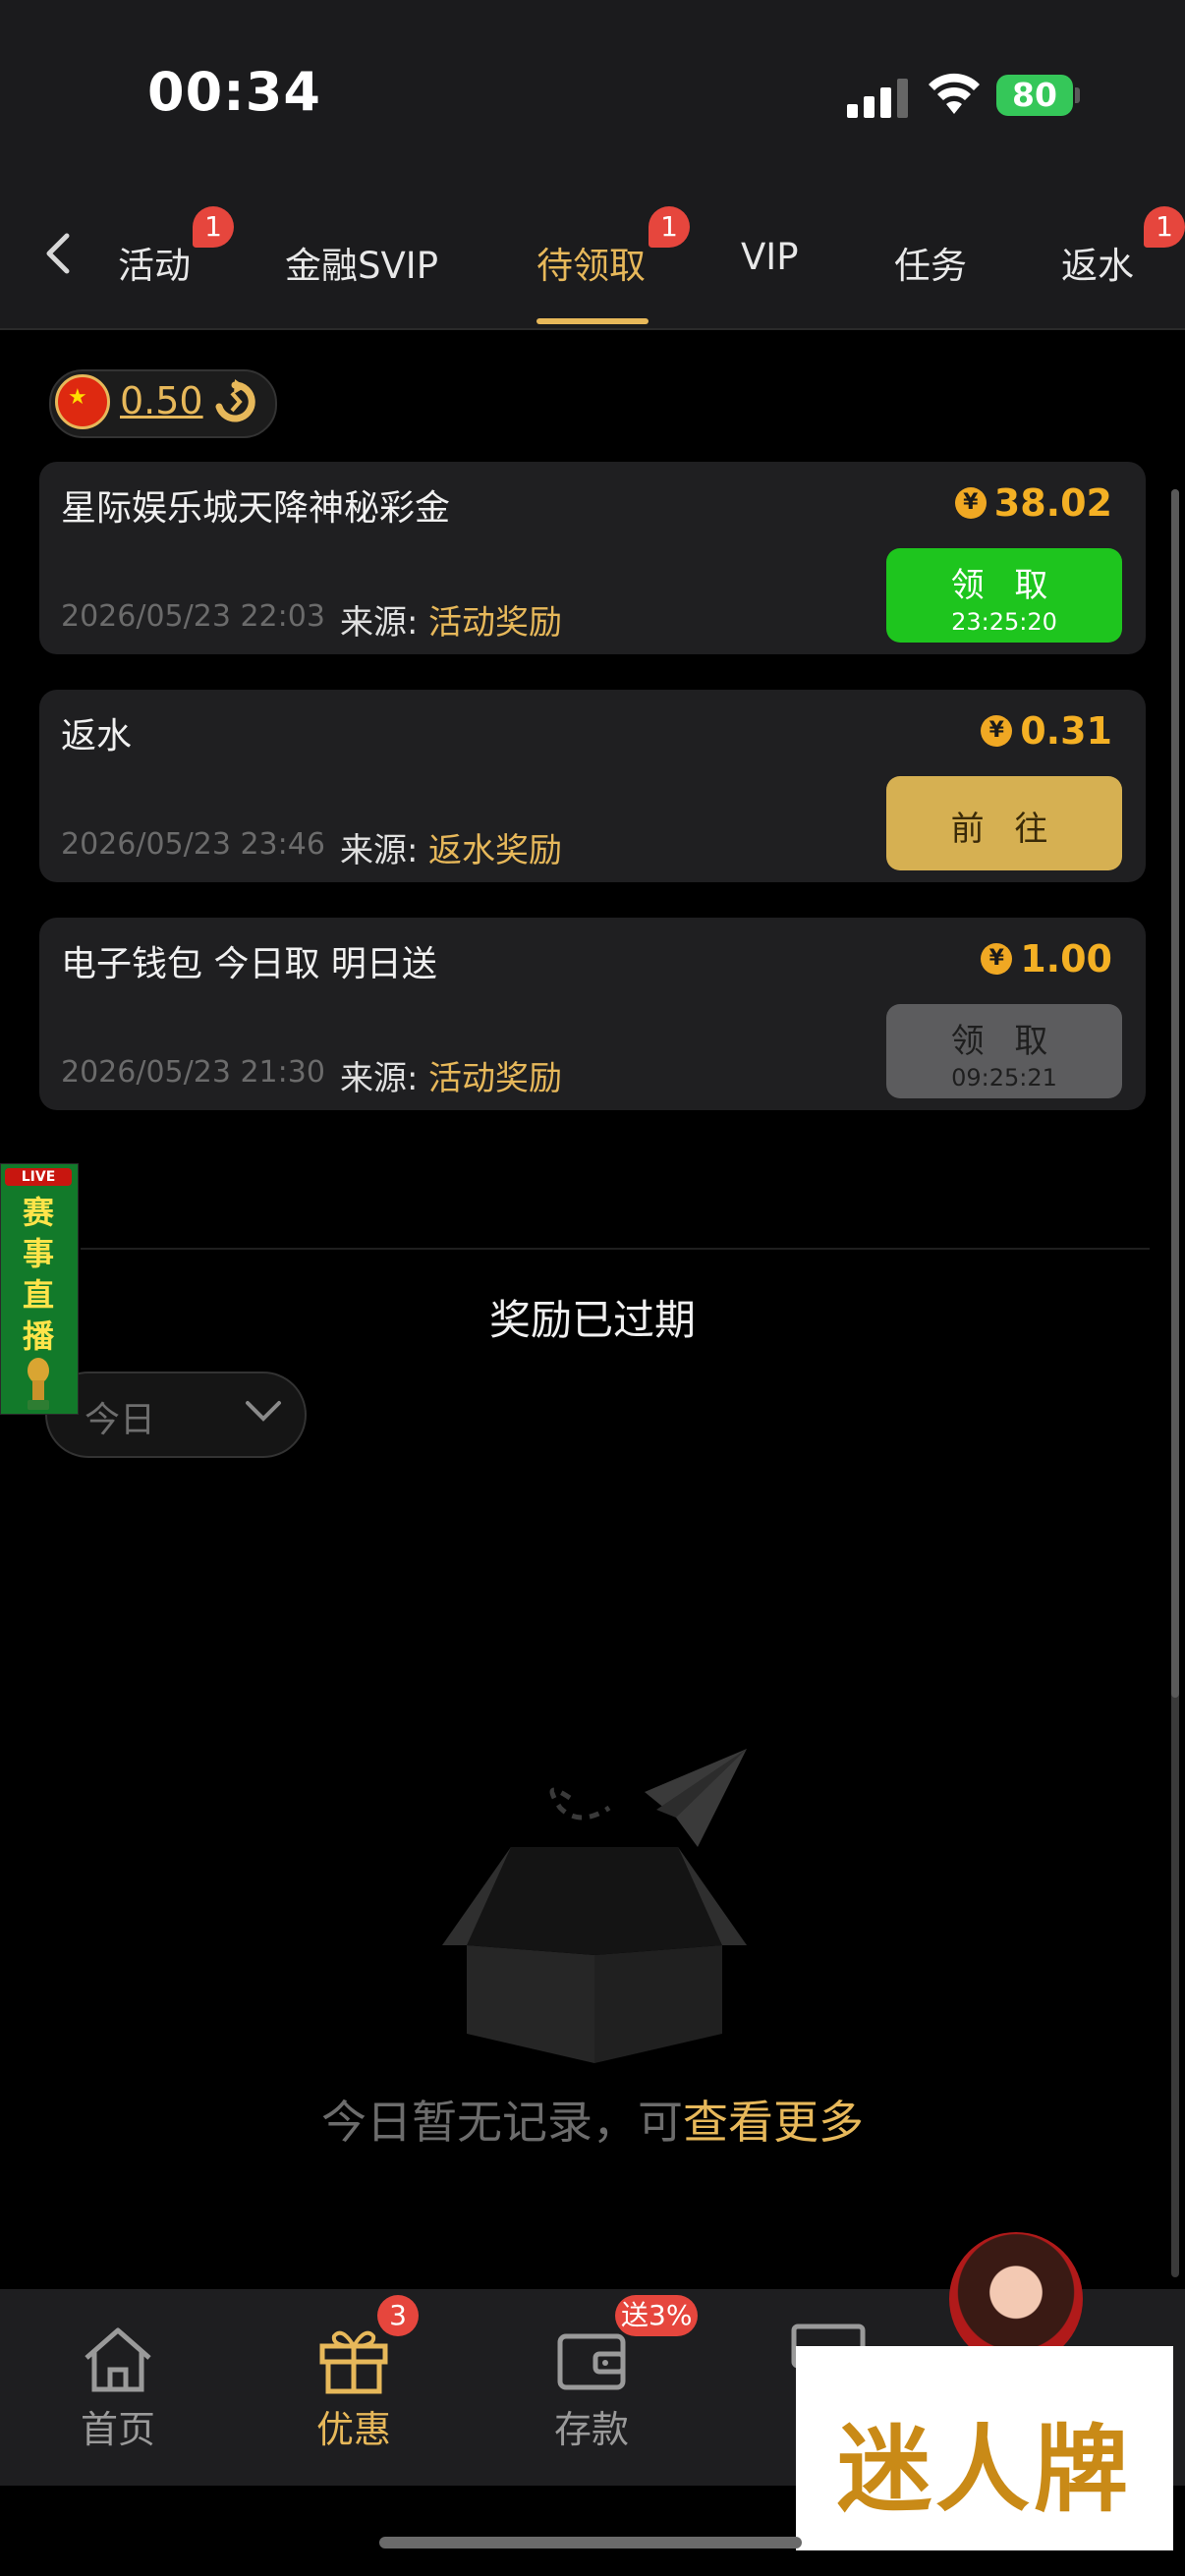 This screenshot has height=2576, width=1185. I want to click on tab-tasks: 任务, so click(931, 262).